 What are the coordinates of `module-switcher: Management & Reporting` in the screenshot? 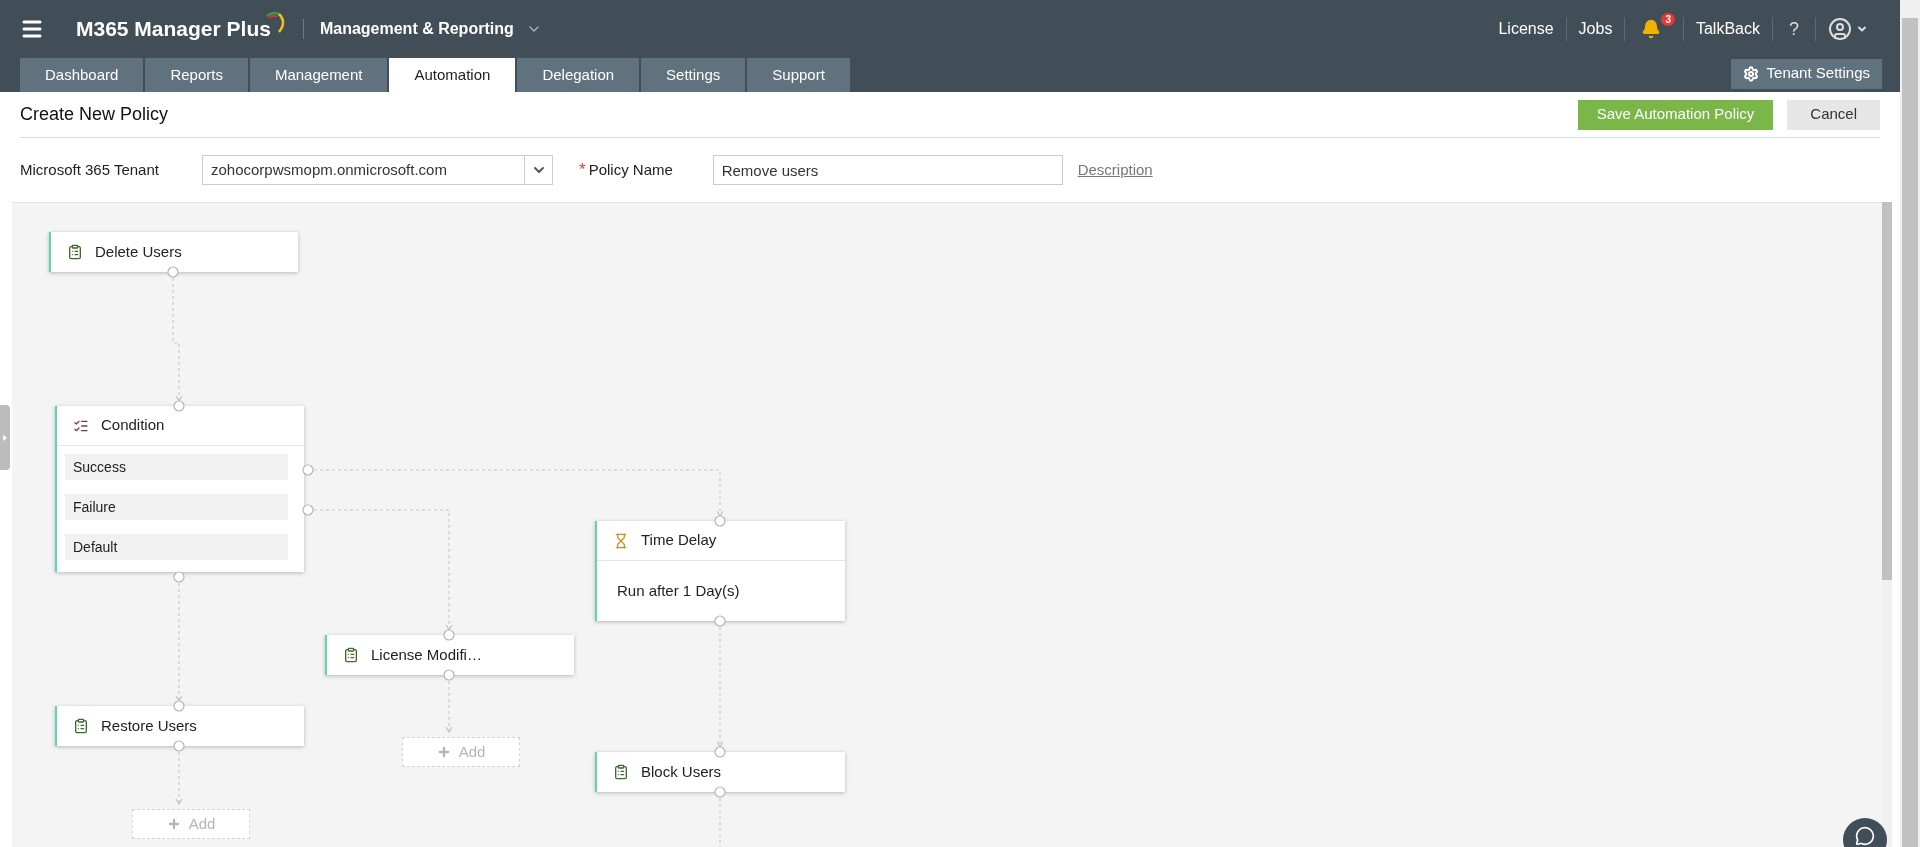 It's located at (430, 29).